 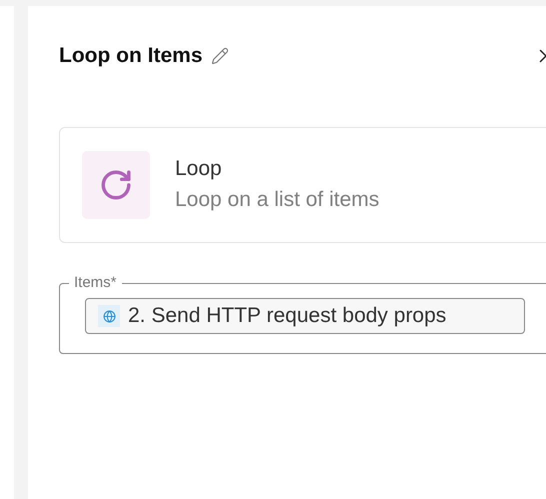 I want to click on value-chip: 2. Send HTTP request body props, so click(x=305, y=316).